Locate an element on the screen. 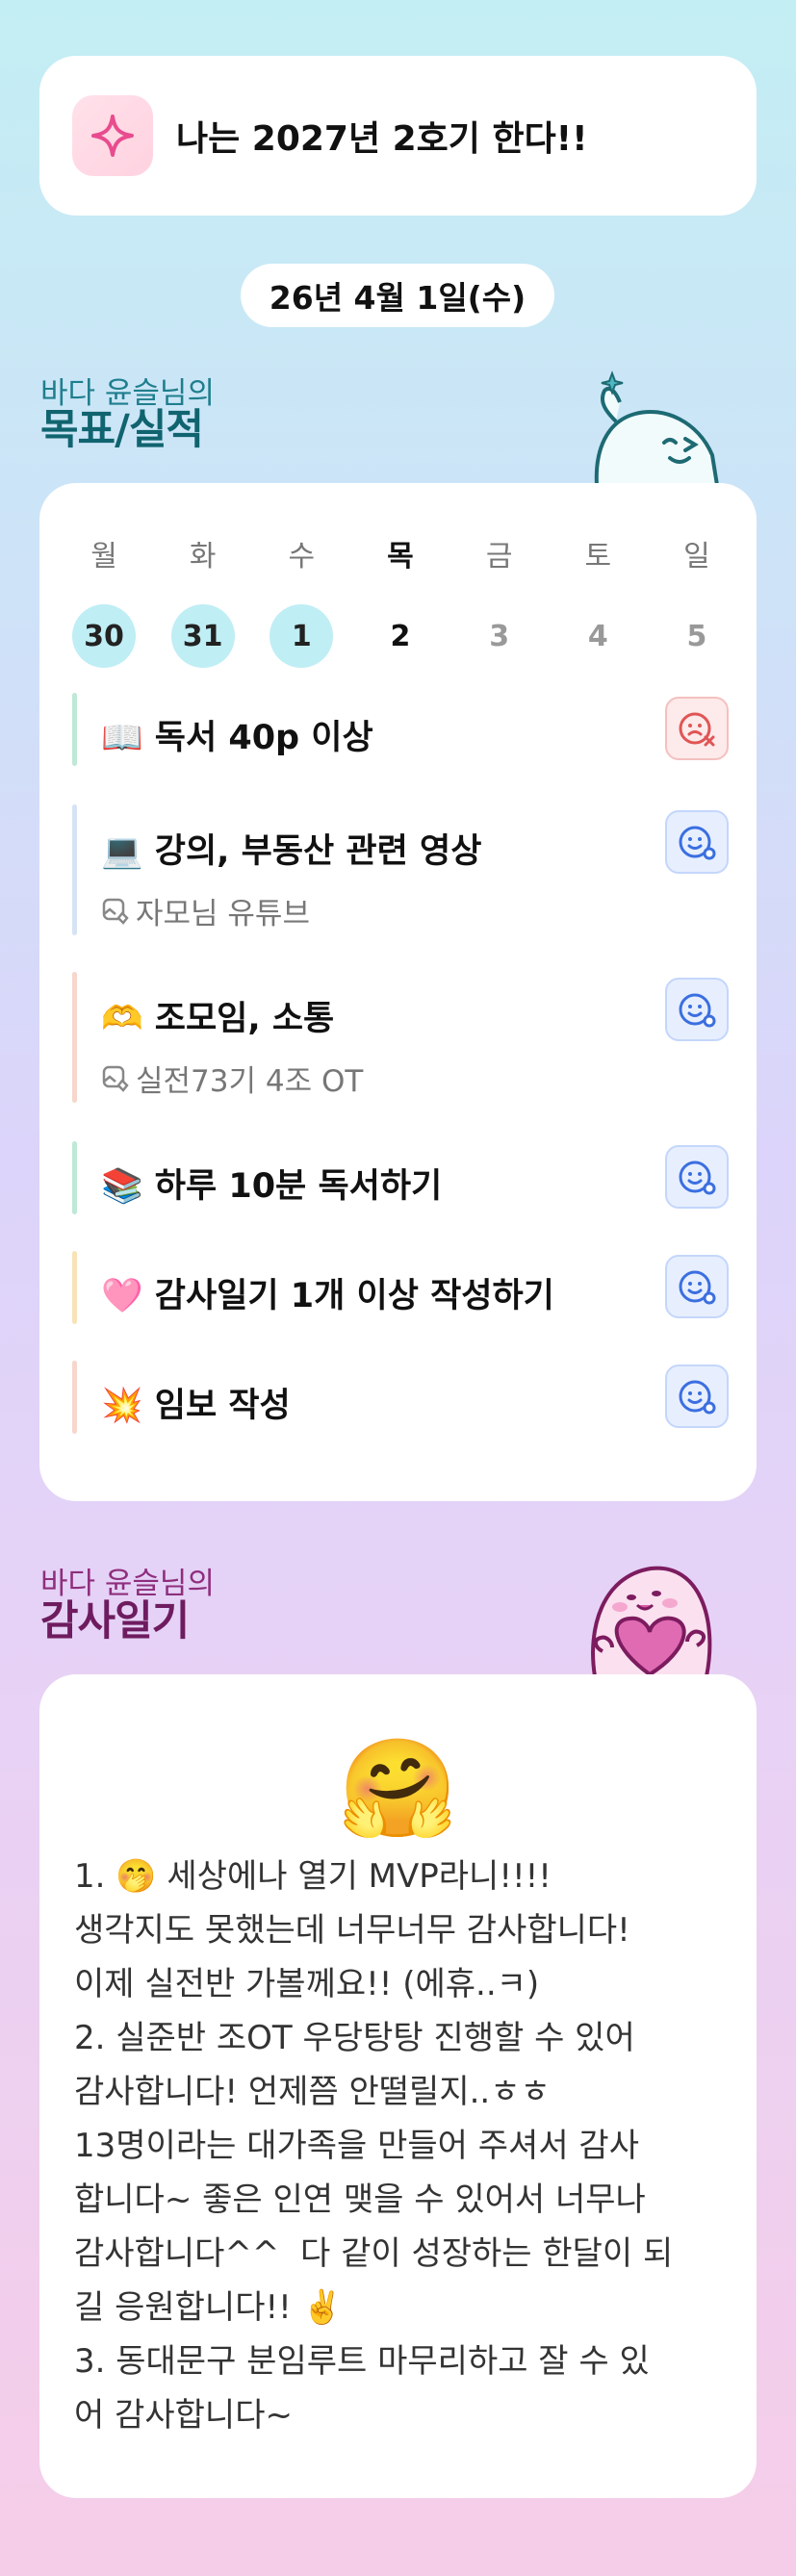 This screenshot has height=2576, width=796. task-note-text: 자모님 유튜브 is located at coordinates (223, 914).